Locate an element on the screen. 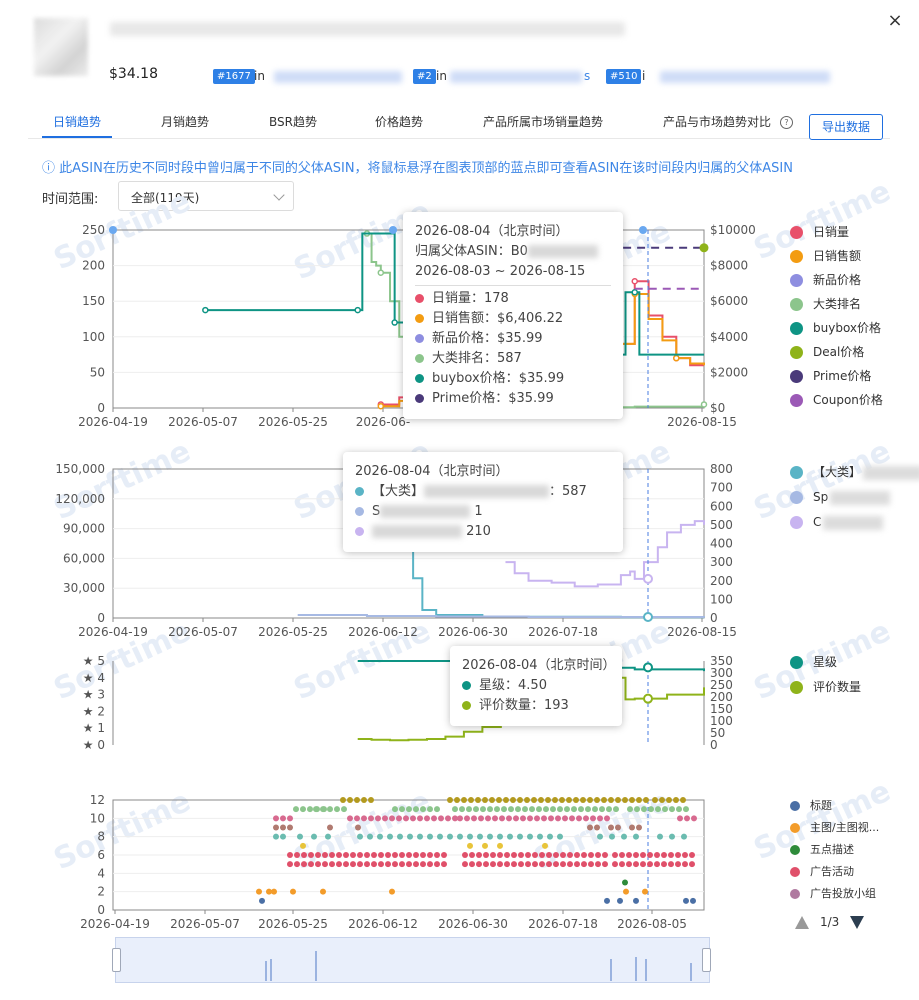 This screenshot has height=1000, width=919. legend-item: 标题 is located at coordinates (811, 806).